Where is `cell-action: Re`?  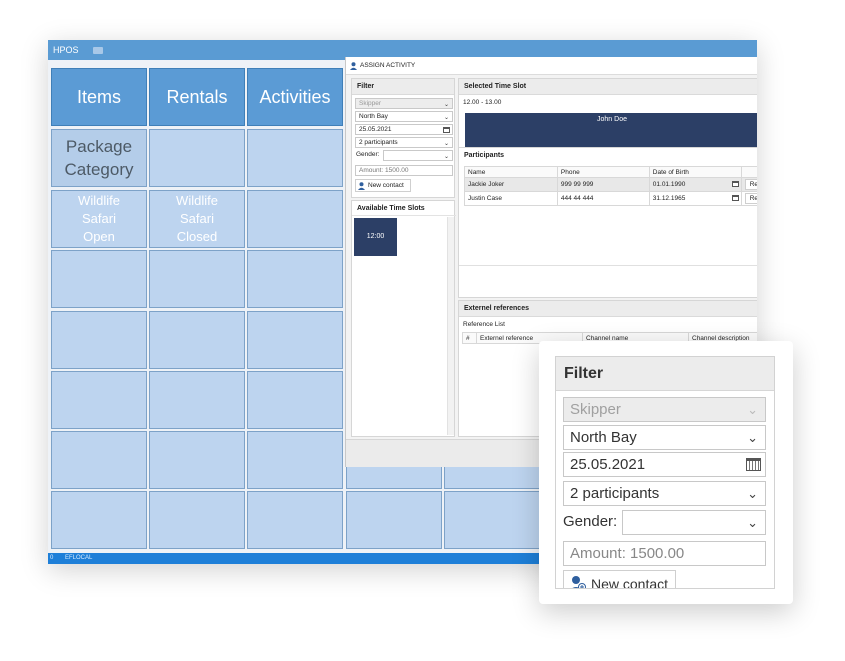
cell-action: Re is located at coordinates (748, 184).